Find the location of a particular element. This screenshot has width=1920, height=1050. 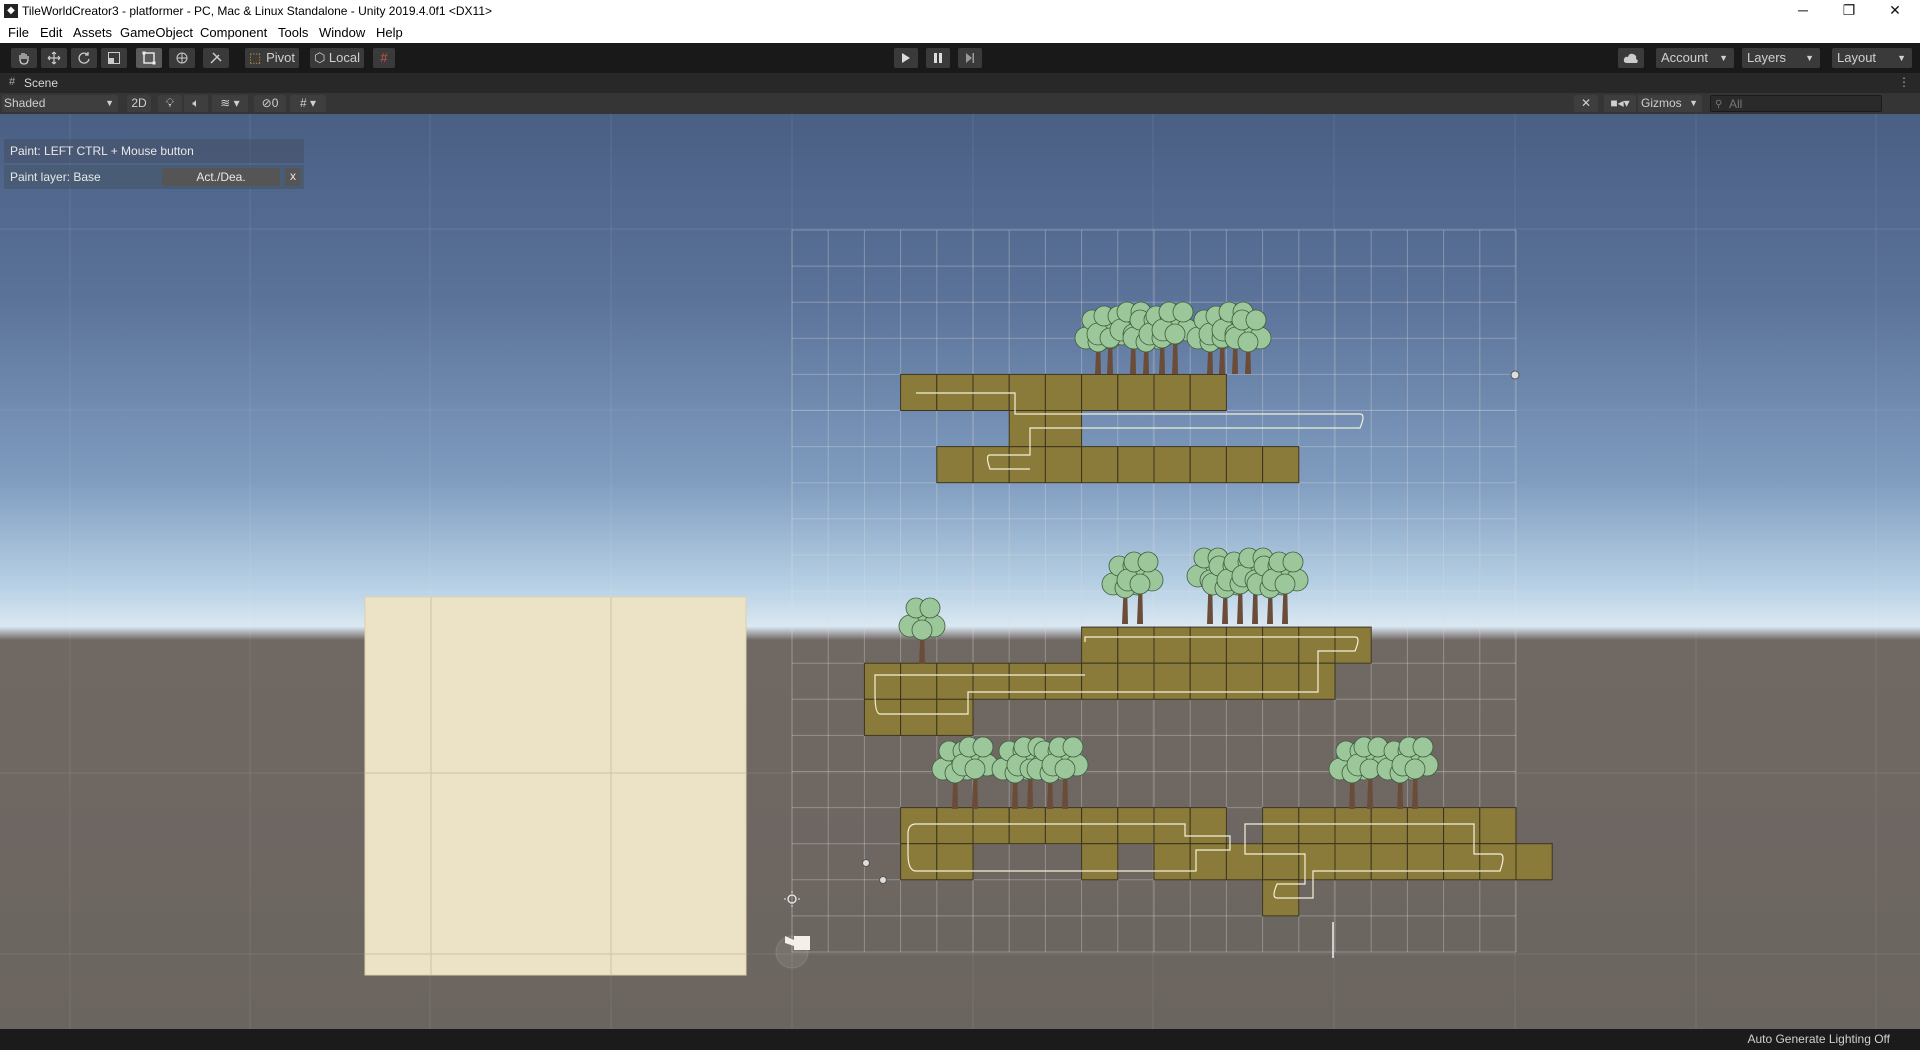

effects-dropdown: ≋ ▾ is located at coordinates (230, 103).